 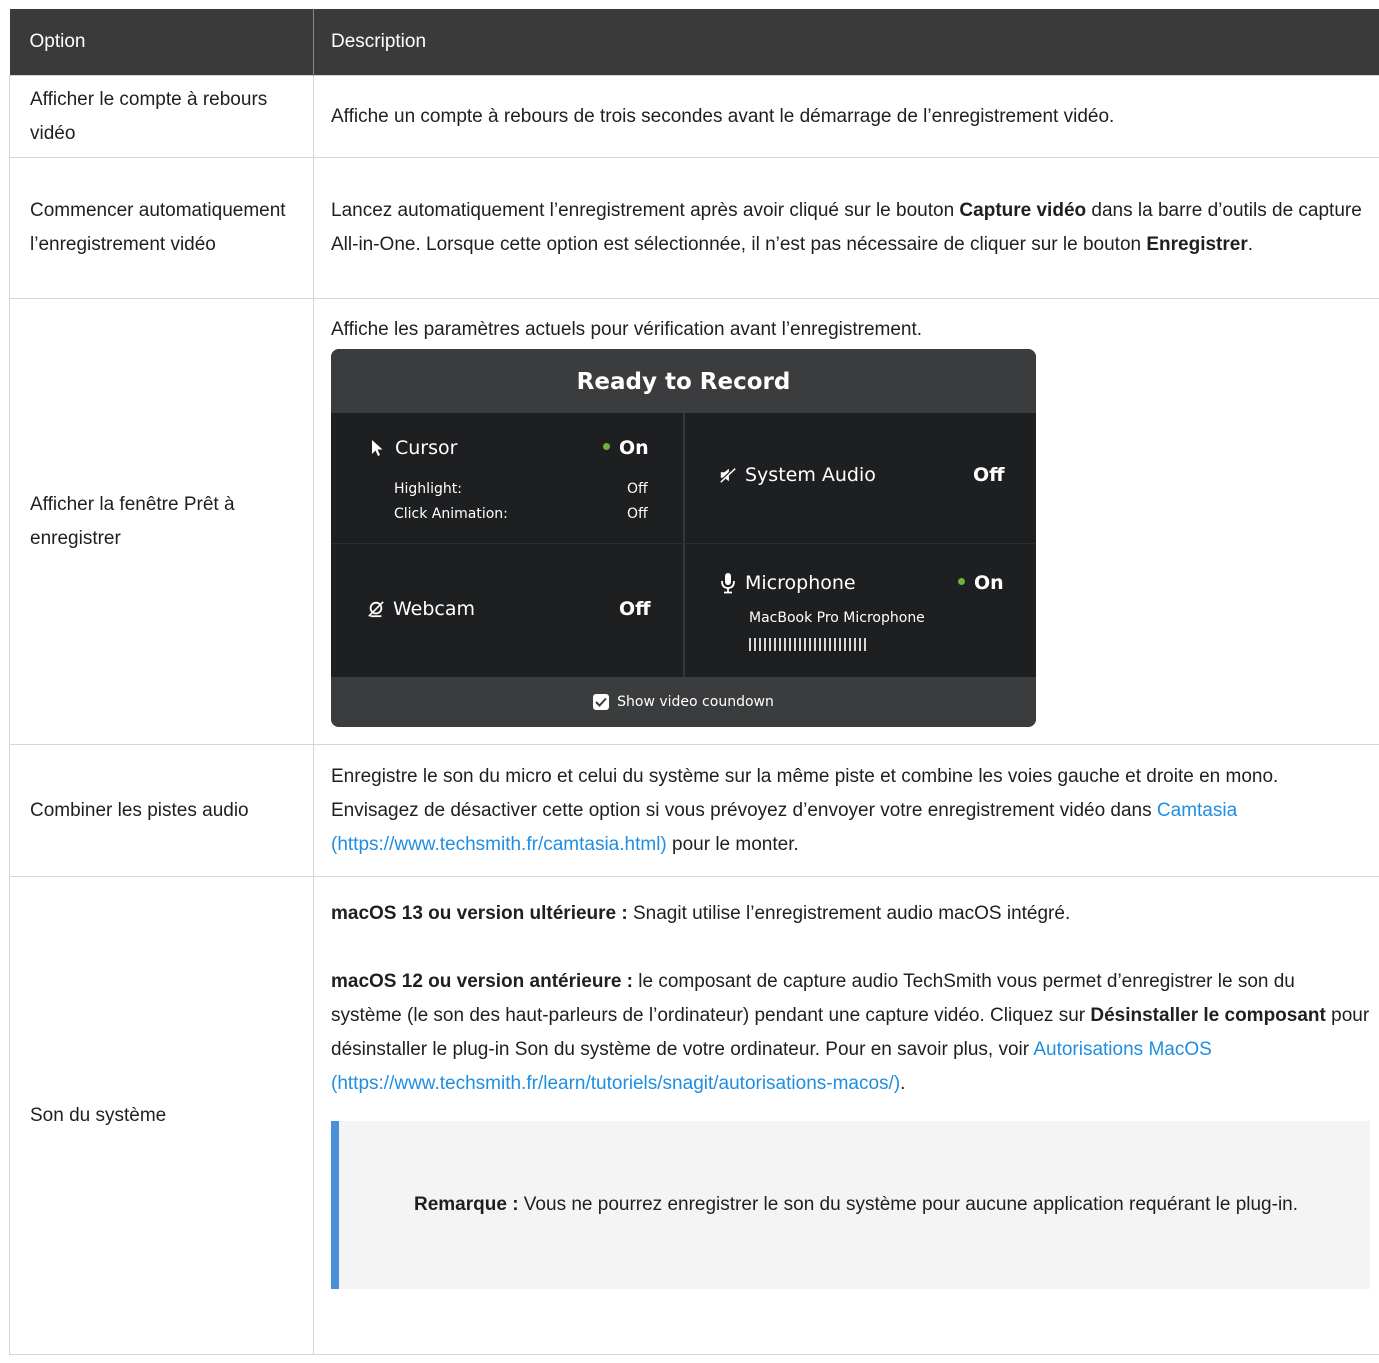 What do you see at coordinates (728, 475) in the screenshot?
I see `speaker-muted-icon` at bounding box center [728, 475].